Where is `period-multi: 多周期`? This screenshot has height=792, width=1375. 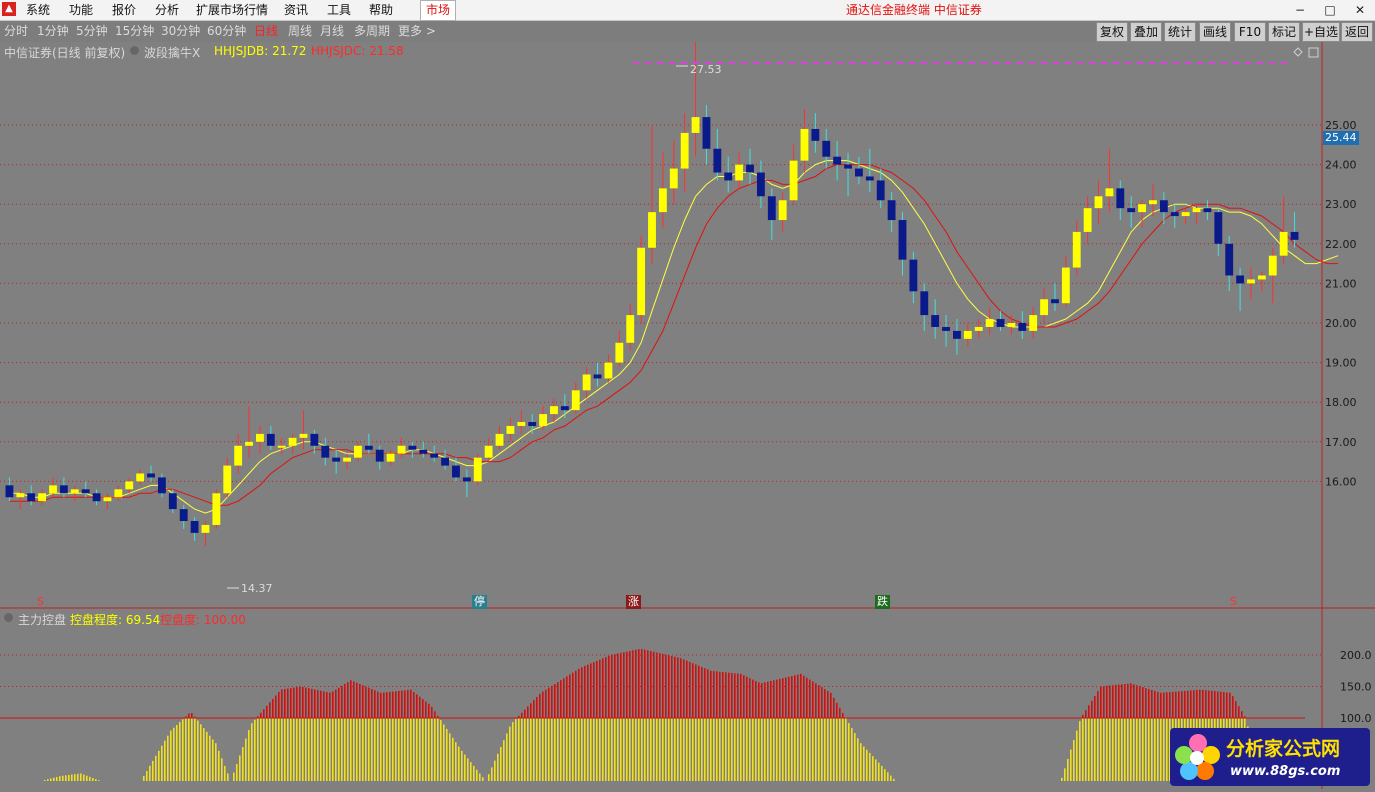
period-multi: 多周期 is located at coordinates (372, 31).